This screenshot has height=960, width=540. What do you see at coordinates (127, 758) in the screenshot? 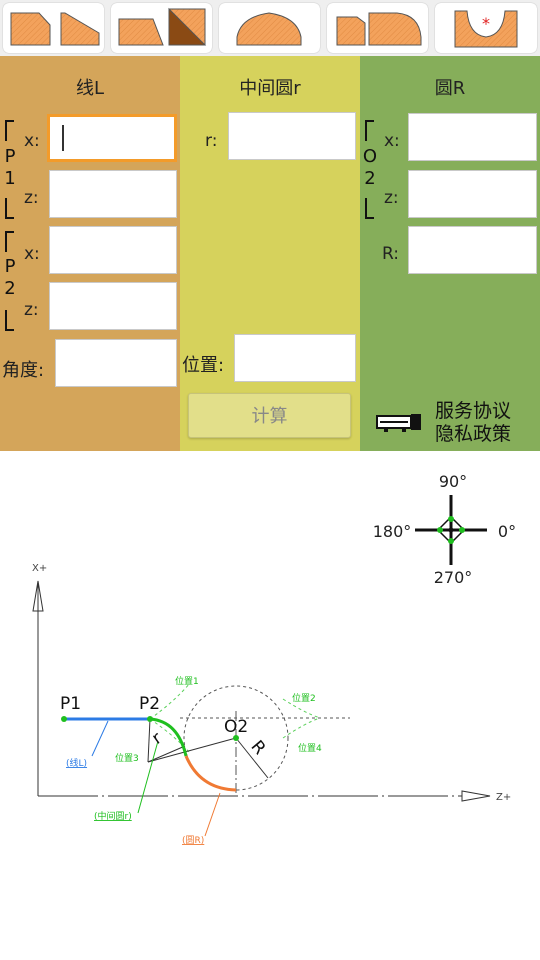
I see `position-3-label: 位置3` at bounding box center [127, 758].